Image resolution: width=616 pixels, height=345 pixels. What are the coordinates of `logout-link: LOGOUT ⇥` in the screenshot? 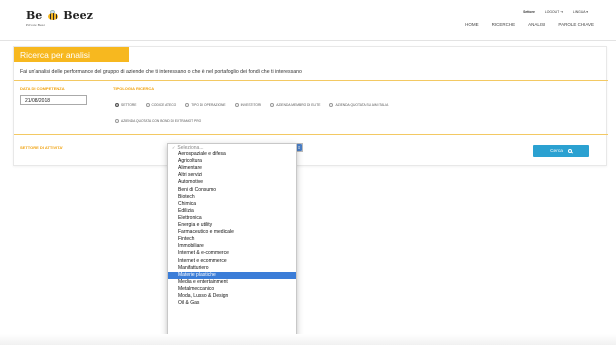 It's located at (554, 12).